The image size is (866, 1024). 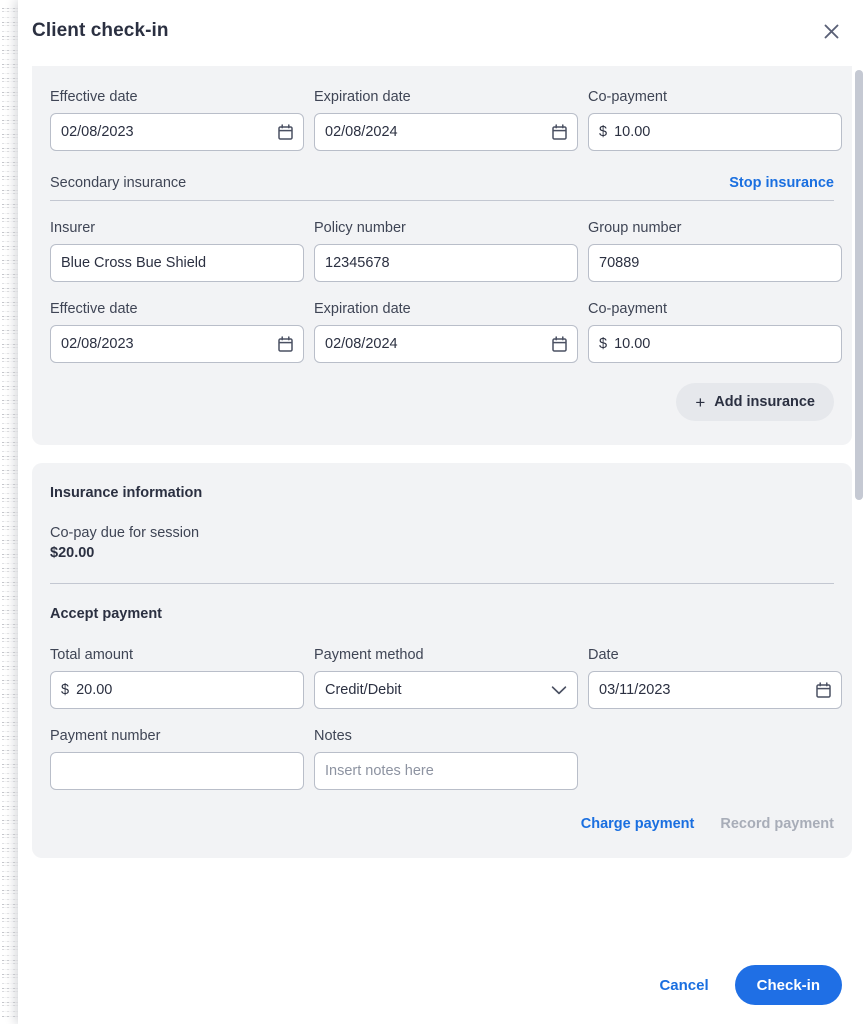 I want to click on add-insurance-label: Add insurance, so click(x=764, y=402).